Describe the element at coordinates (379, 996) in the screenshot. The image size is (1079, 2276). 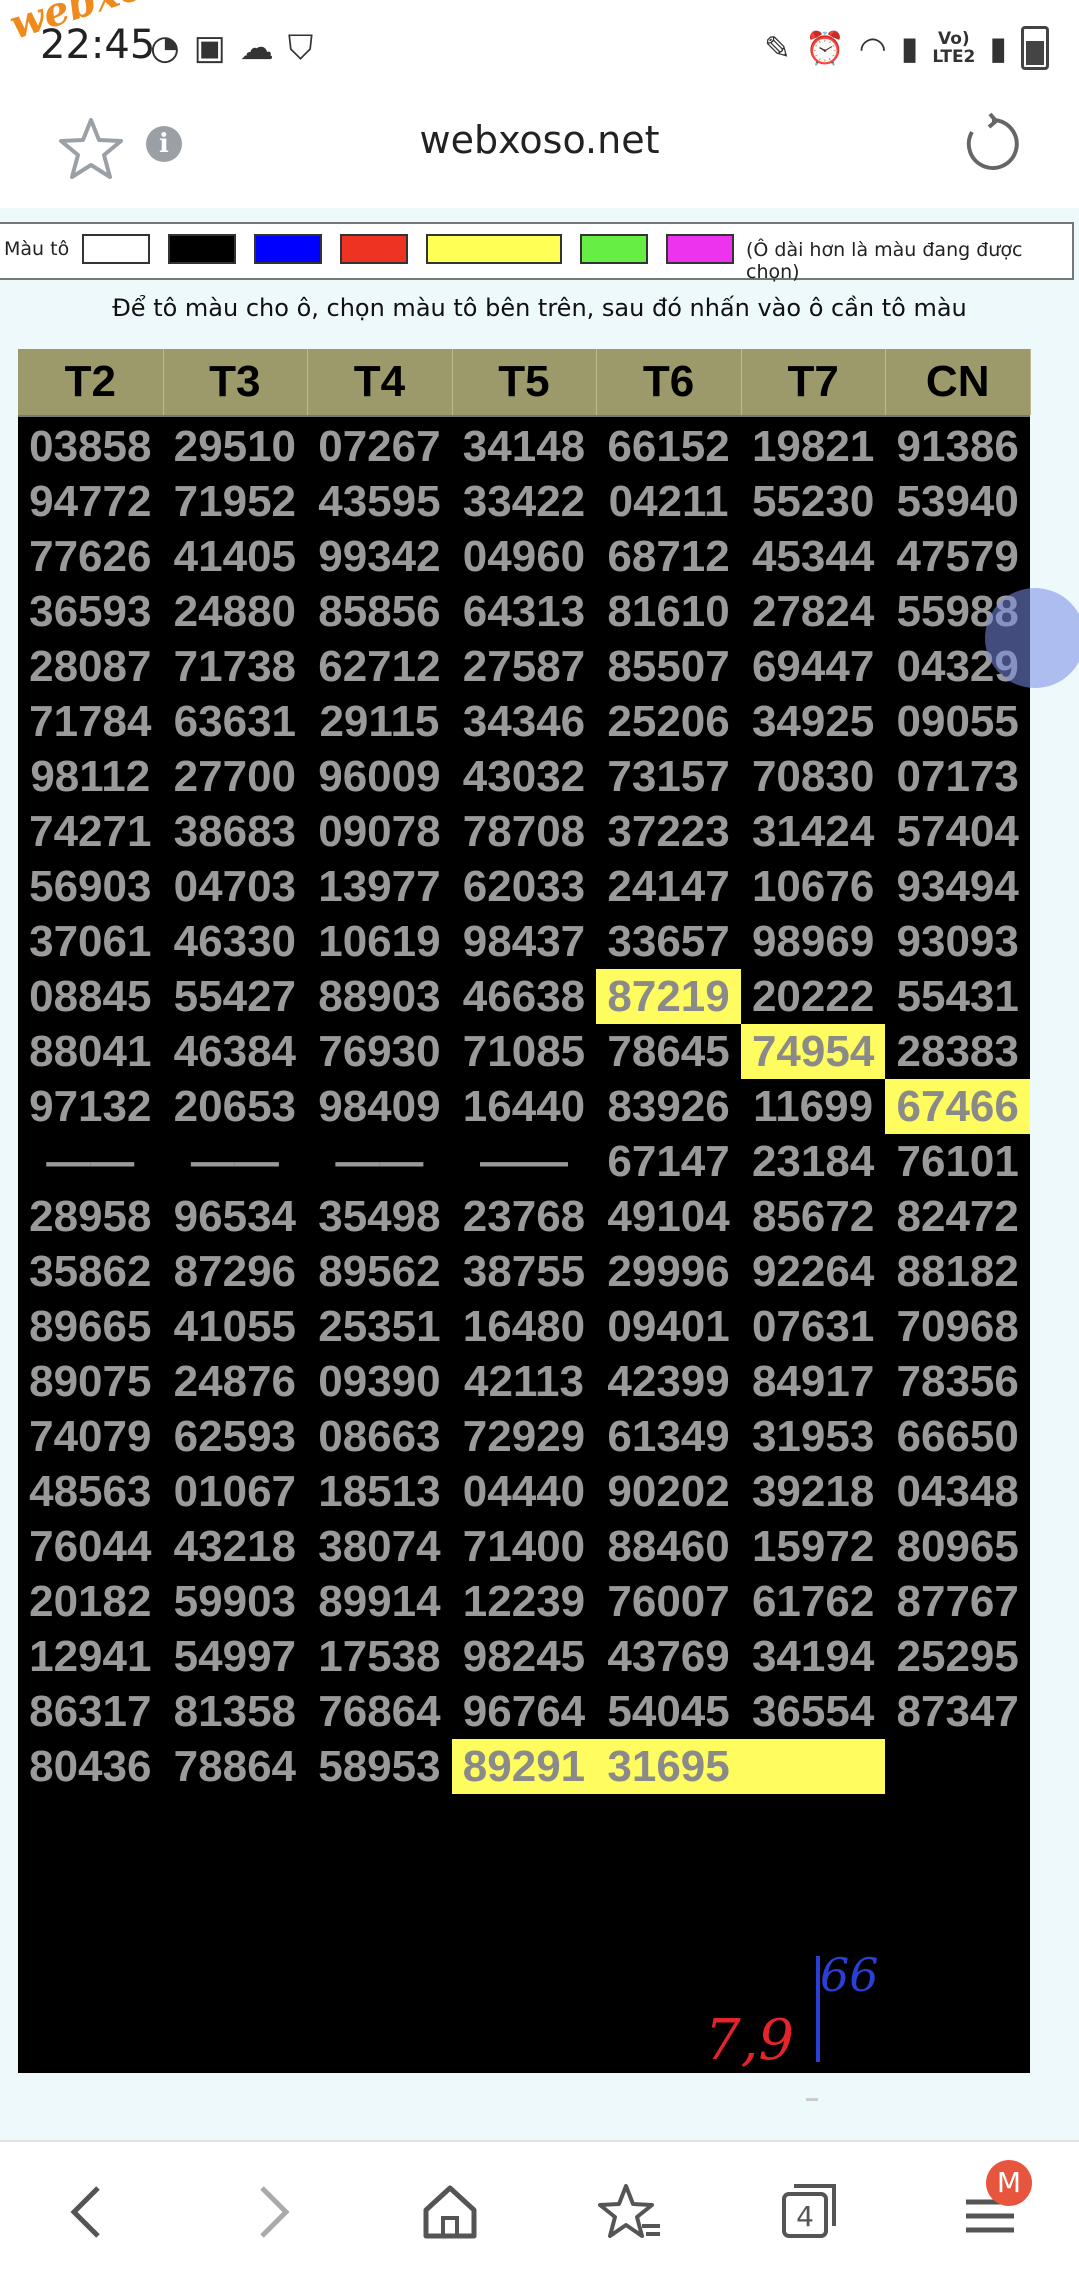
I see `table-cell: 88903` at that location.